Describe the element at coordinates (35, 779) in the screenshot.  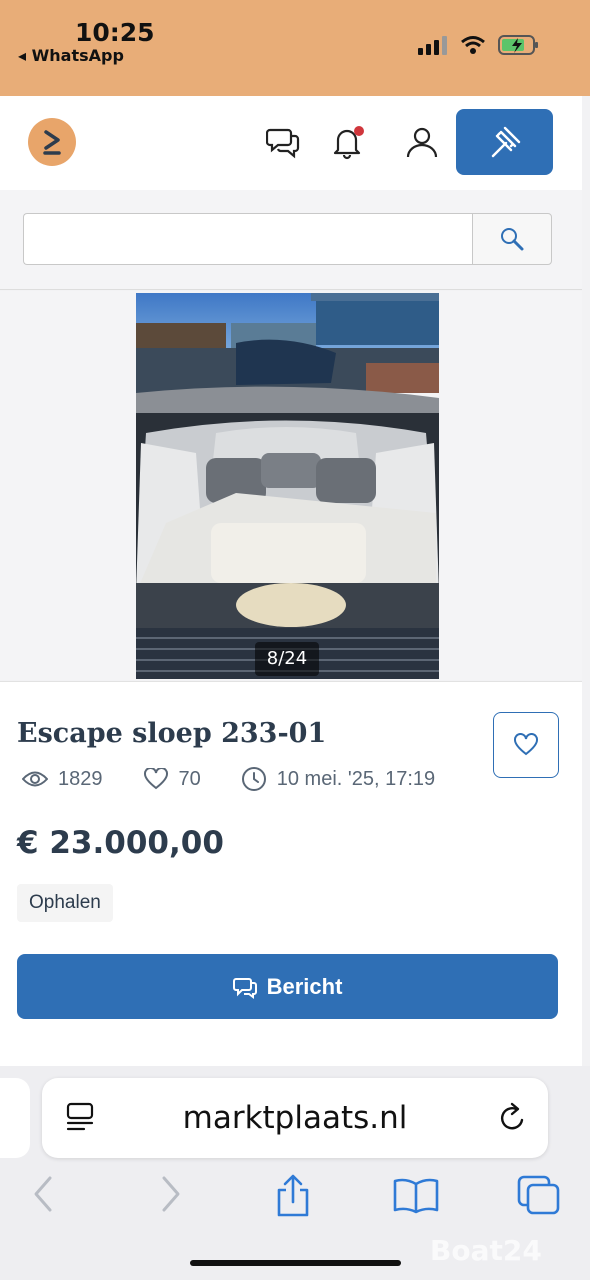
I see `eye-icon` at that location.